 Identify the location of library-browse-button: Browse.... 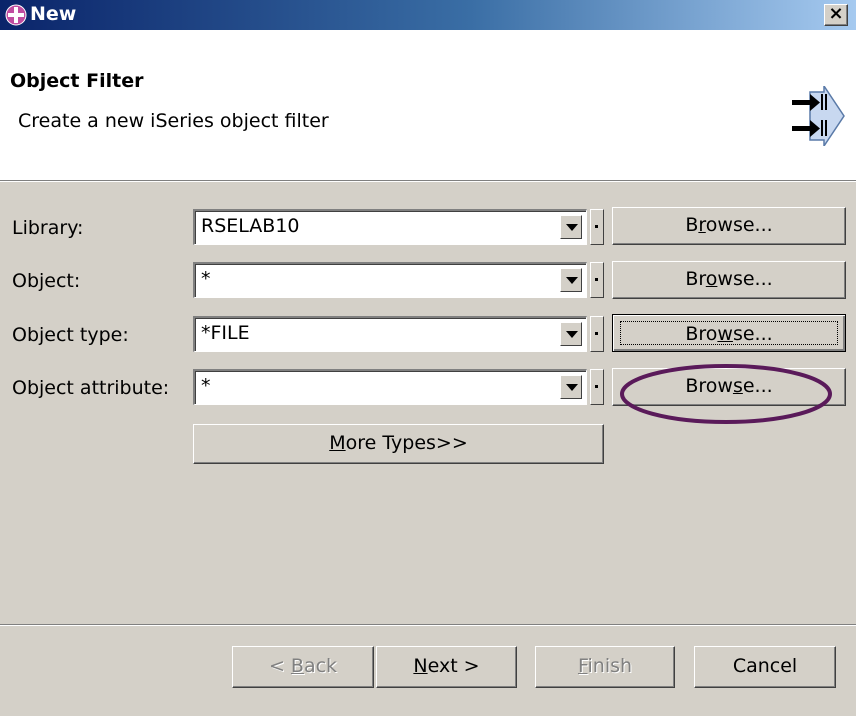
(729, 226).